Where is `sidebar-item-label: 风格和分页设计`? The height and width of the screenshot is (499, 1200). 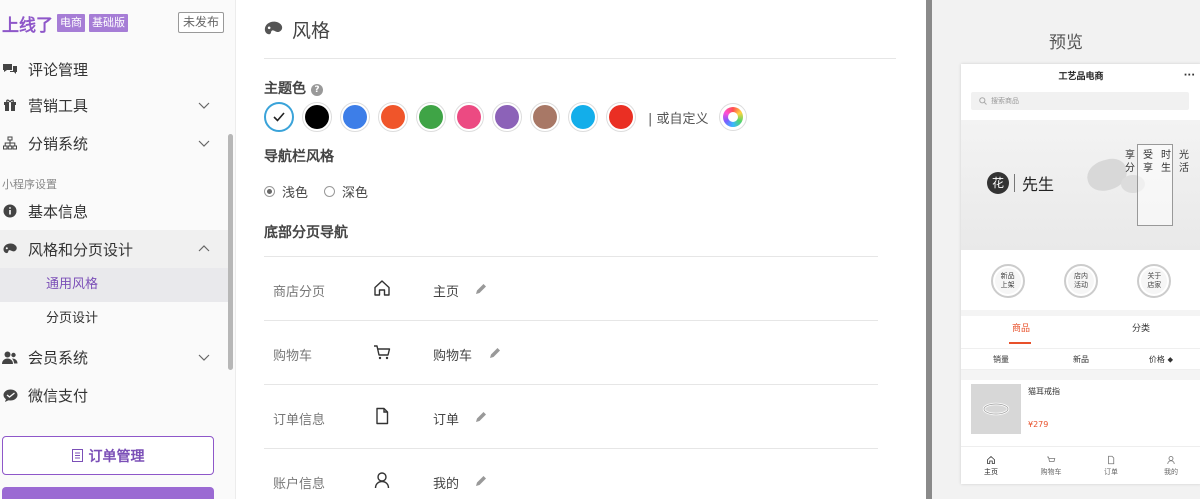
sidebar-item-label: 风格和分页设计 is located at coordinates (81, 249).